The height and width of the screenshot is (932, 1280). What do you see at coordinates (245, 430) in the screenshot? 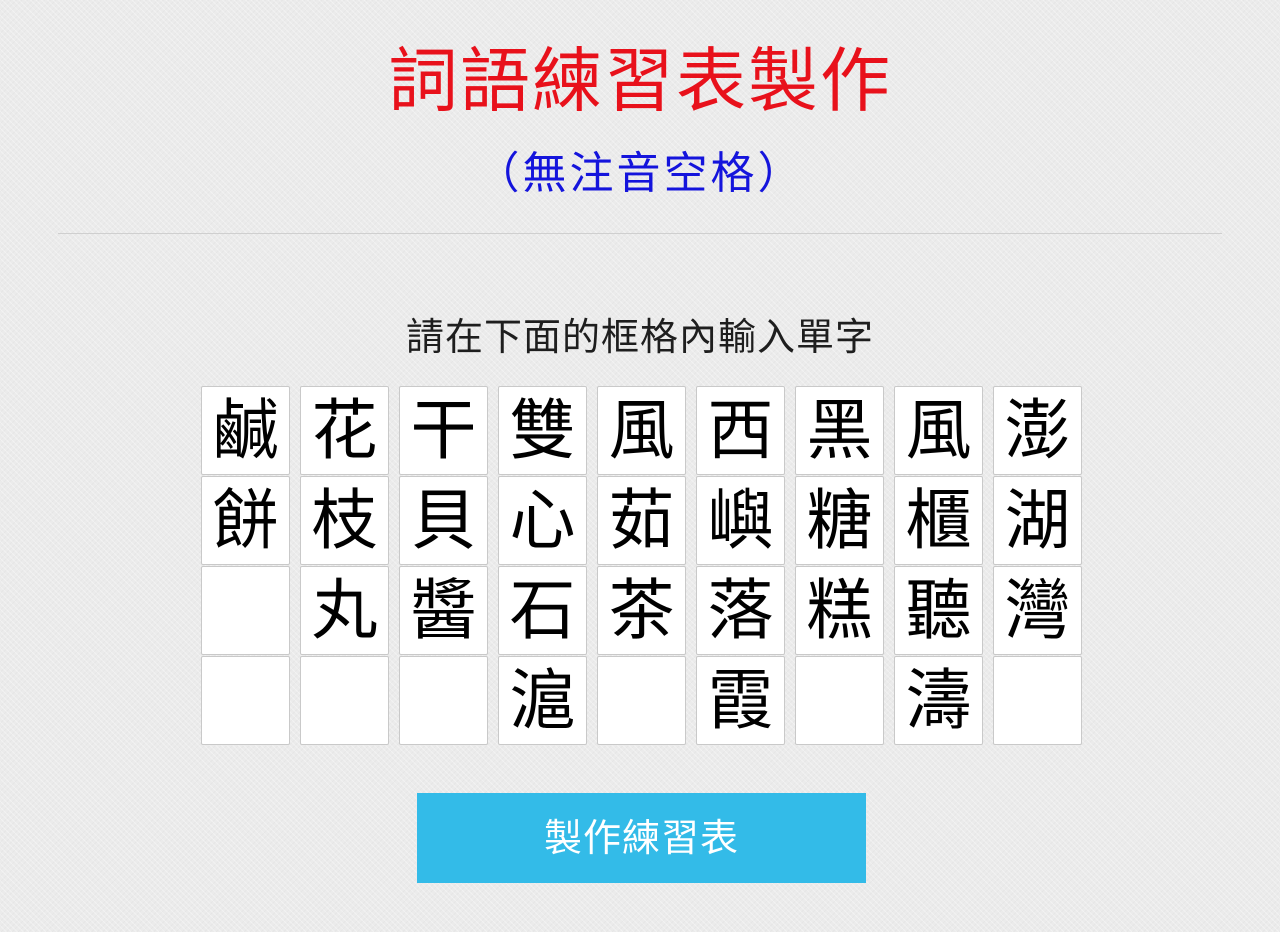
I see `char-cell: 鹹` at bounding box center [245, 430].